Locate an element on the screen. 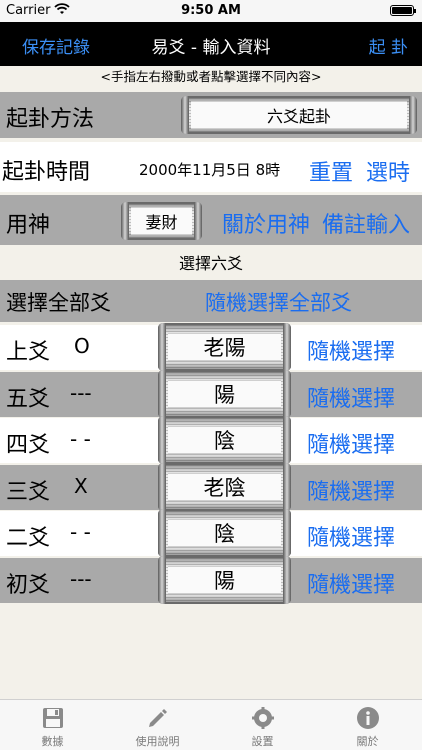 The width and height of the screenshot is (422, 750). time-label: 起卦時間 is located at coordinates (46, 172).